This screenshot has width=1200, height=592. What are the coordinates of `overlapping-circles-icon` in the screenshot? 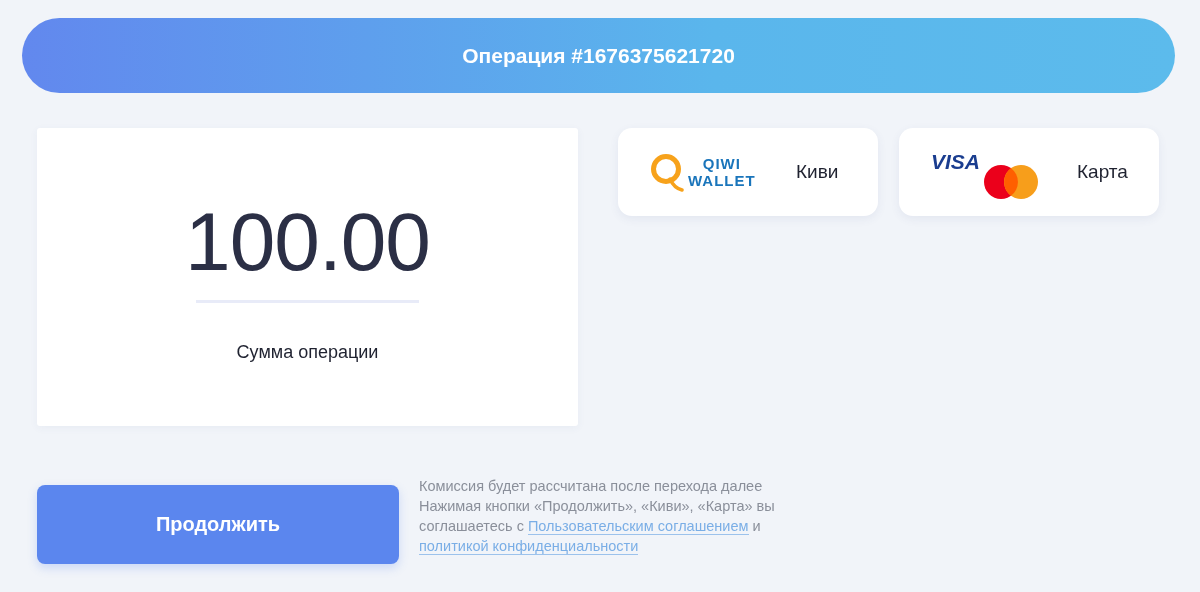 It's located at (1011, 182).